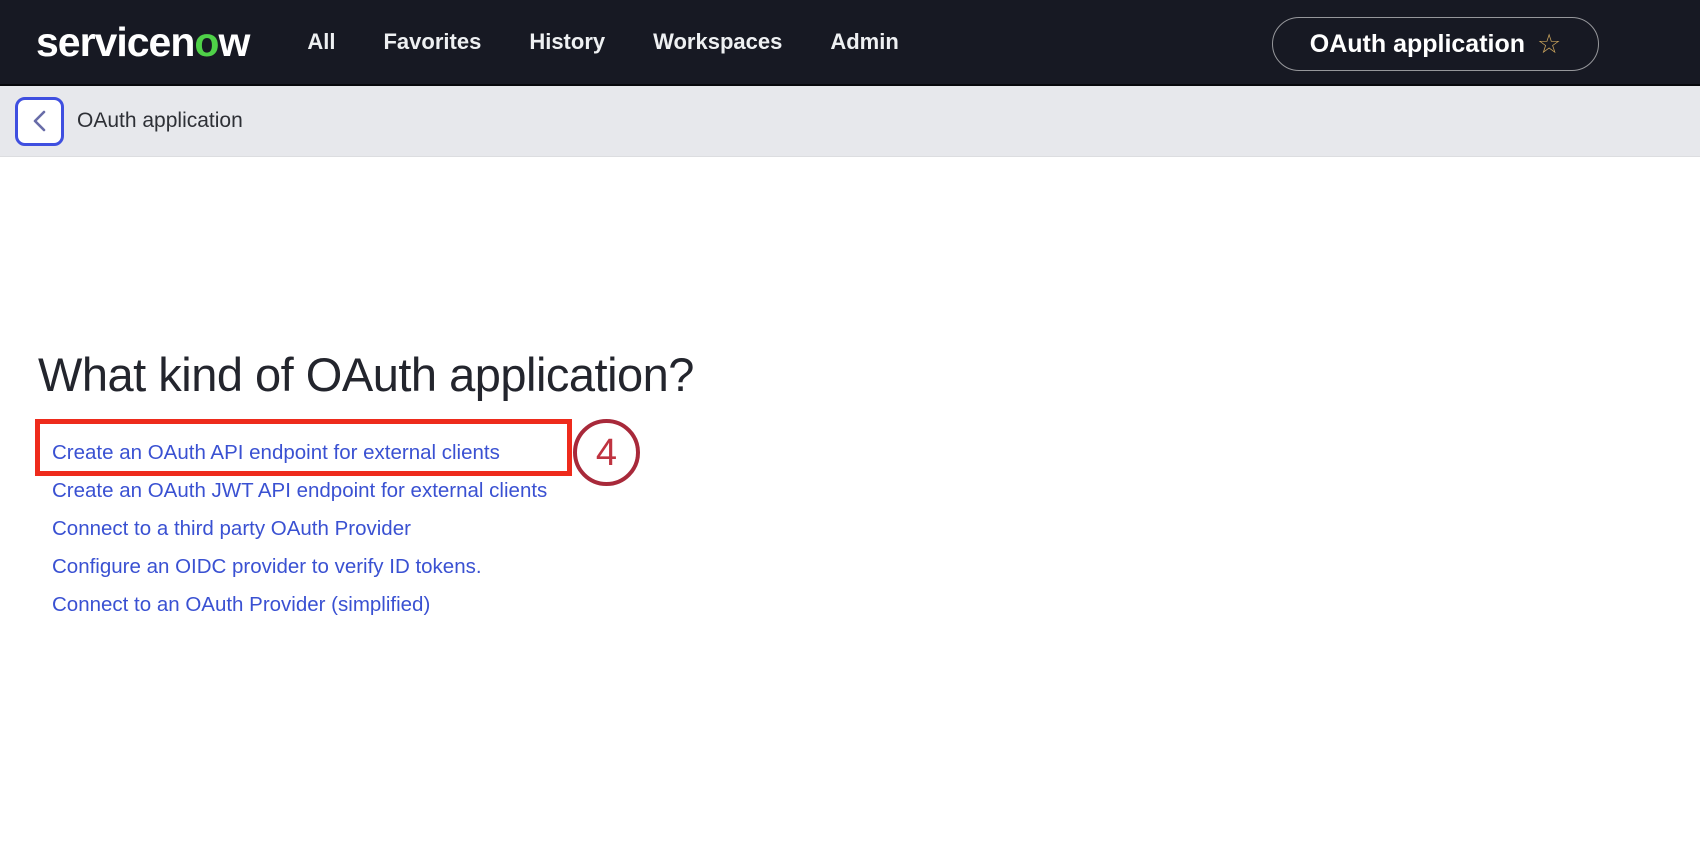  What do you see at coordinates (1549, 44) in the screenshot?
I see `star-icon: ☆` at bounding box center [1549, 44].